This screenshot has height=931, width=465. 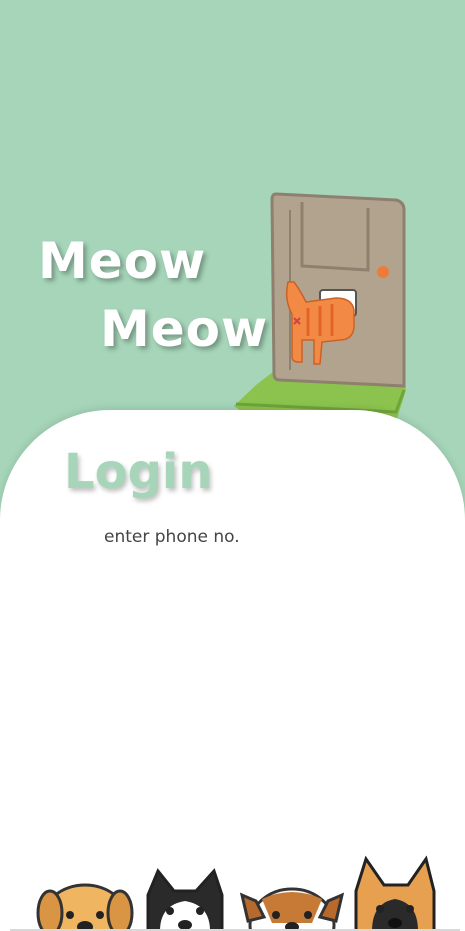 I want to click on login-heading: Login, so click(x=138, y=472).